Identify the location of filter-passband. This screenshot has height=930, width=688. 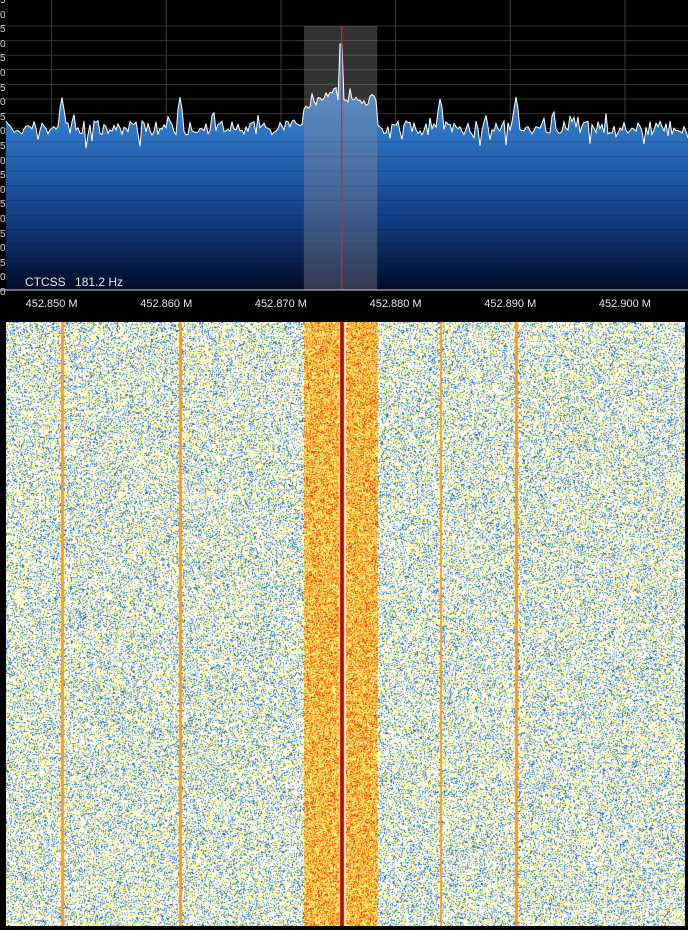
(340, 158).